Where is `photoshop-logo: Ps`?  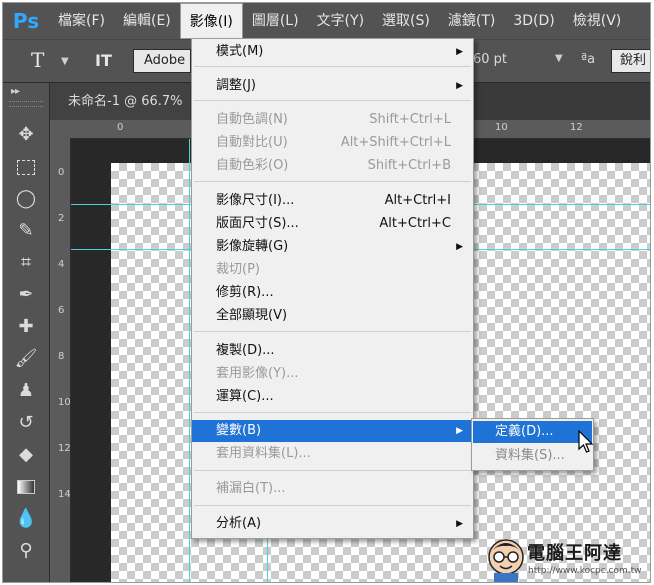
photoshop-logo: Ps is located at coordinates (26, 21).